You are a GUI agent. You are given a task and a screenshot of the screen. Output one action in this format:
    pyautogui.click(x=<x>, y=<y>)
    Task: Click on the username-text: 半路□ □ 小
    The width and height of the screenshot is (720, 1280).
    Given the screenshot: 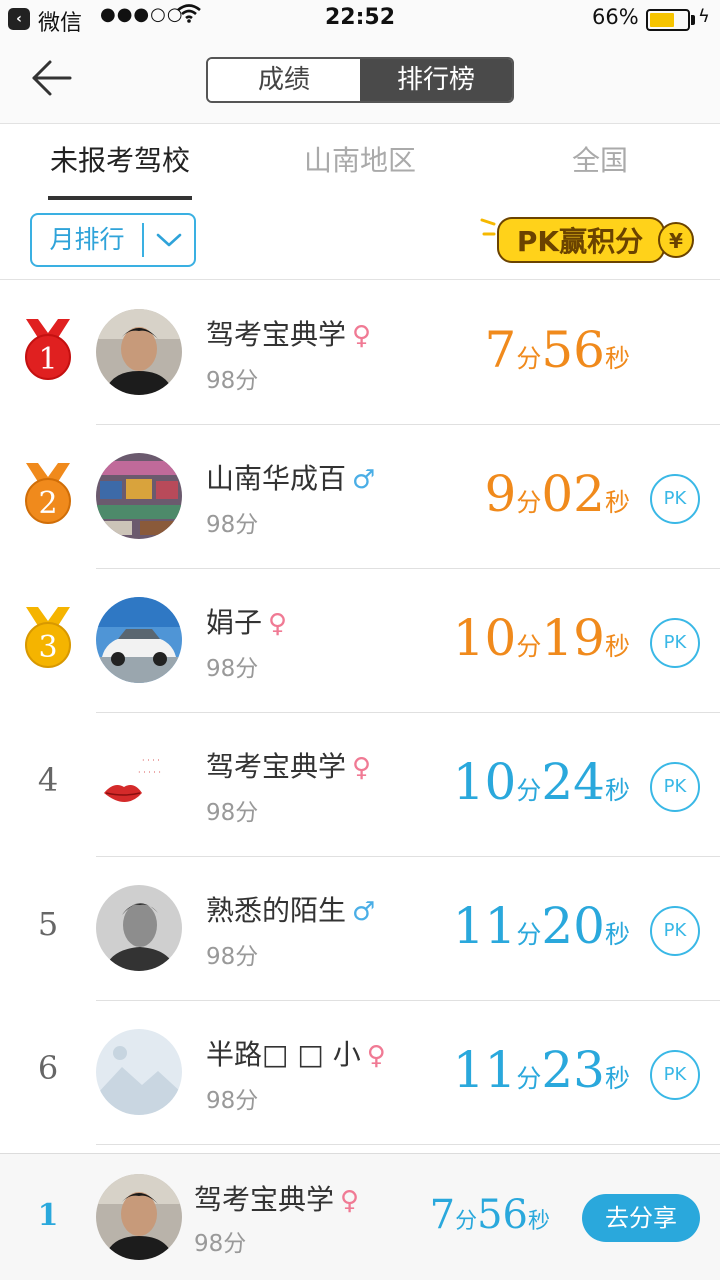 What is the action you would take?
    pyautogui.click(x=283, y=1054)
    